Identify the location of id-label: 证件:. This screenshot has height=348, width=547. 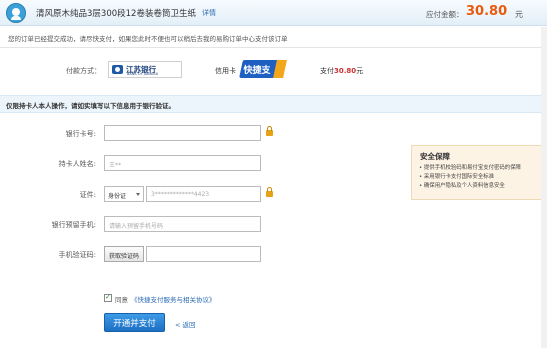
(87, 195).